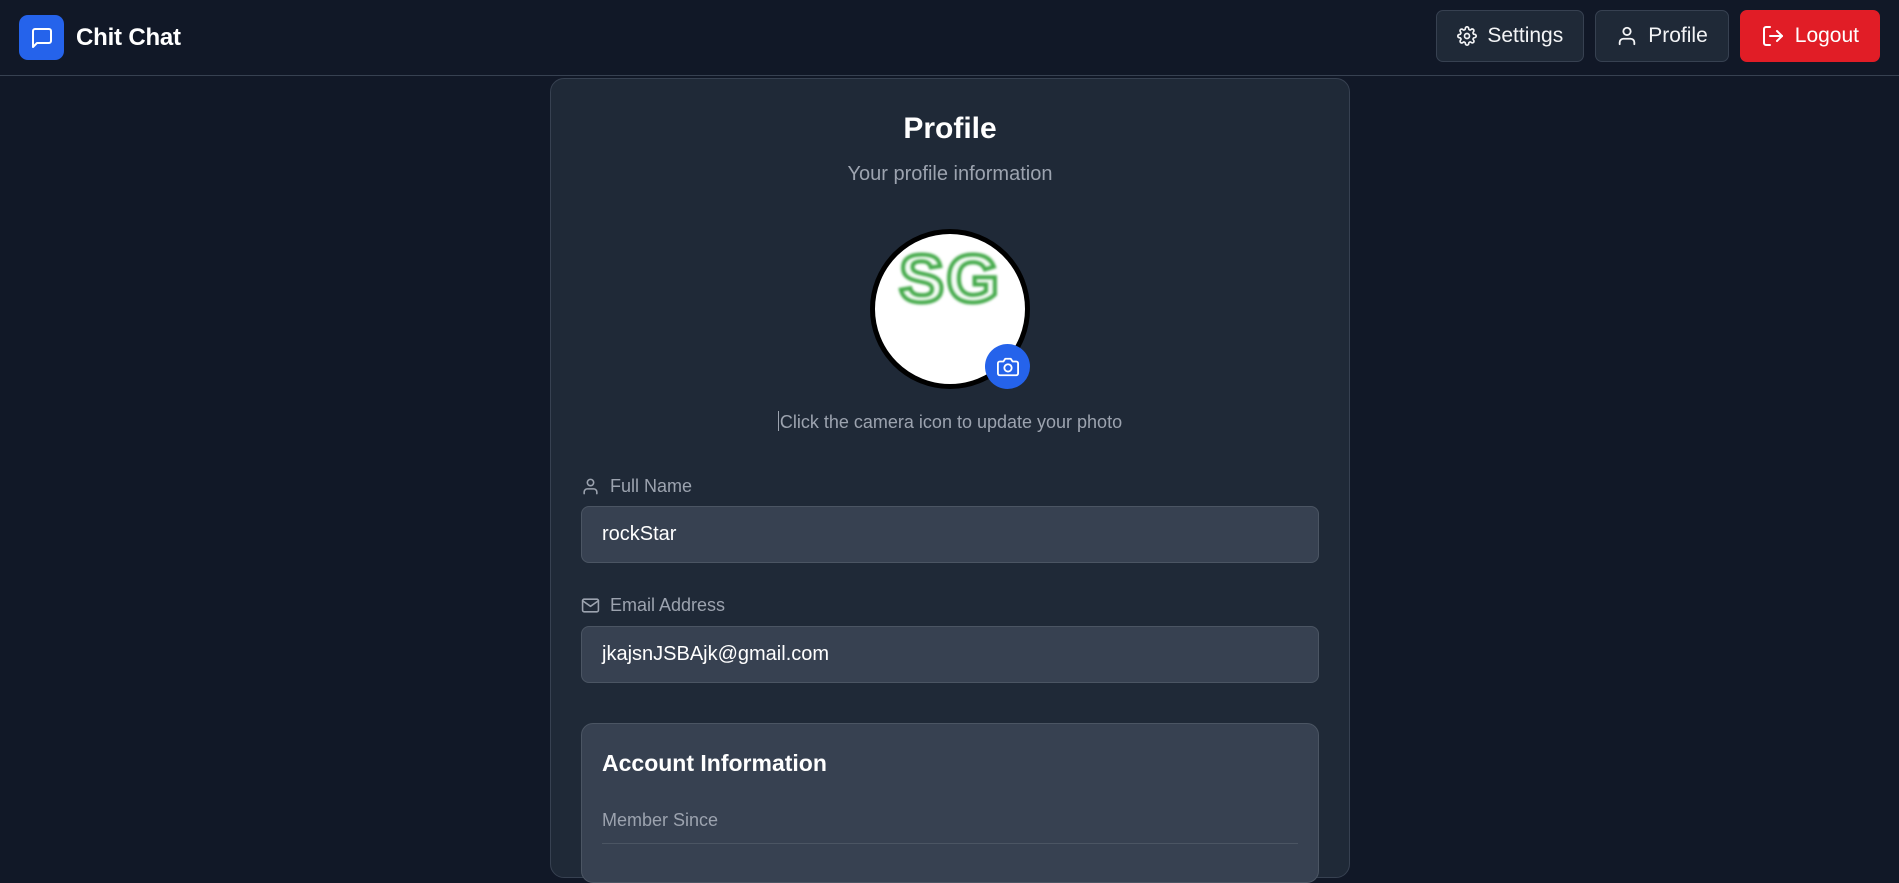 The height and width of the screenshot is (883, 1899). I want to click on full-name-field: rockStar, so click(950, 534).